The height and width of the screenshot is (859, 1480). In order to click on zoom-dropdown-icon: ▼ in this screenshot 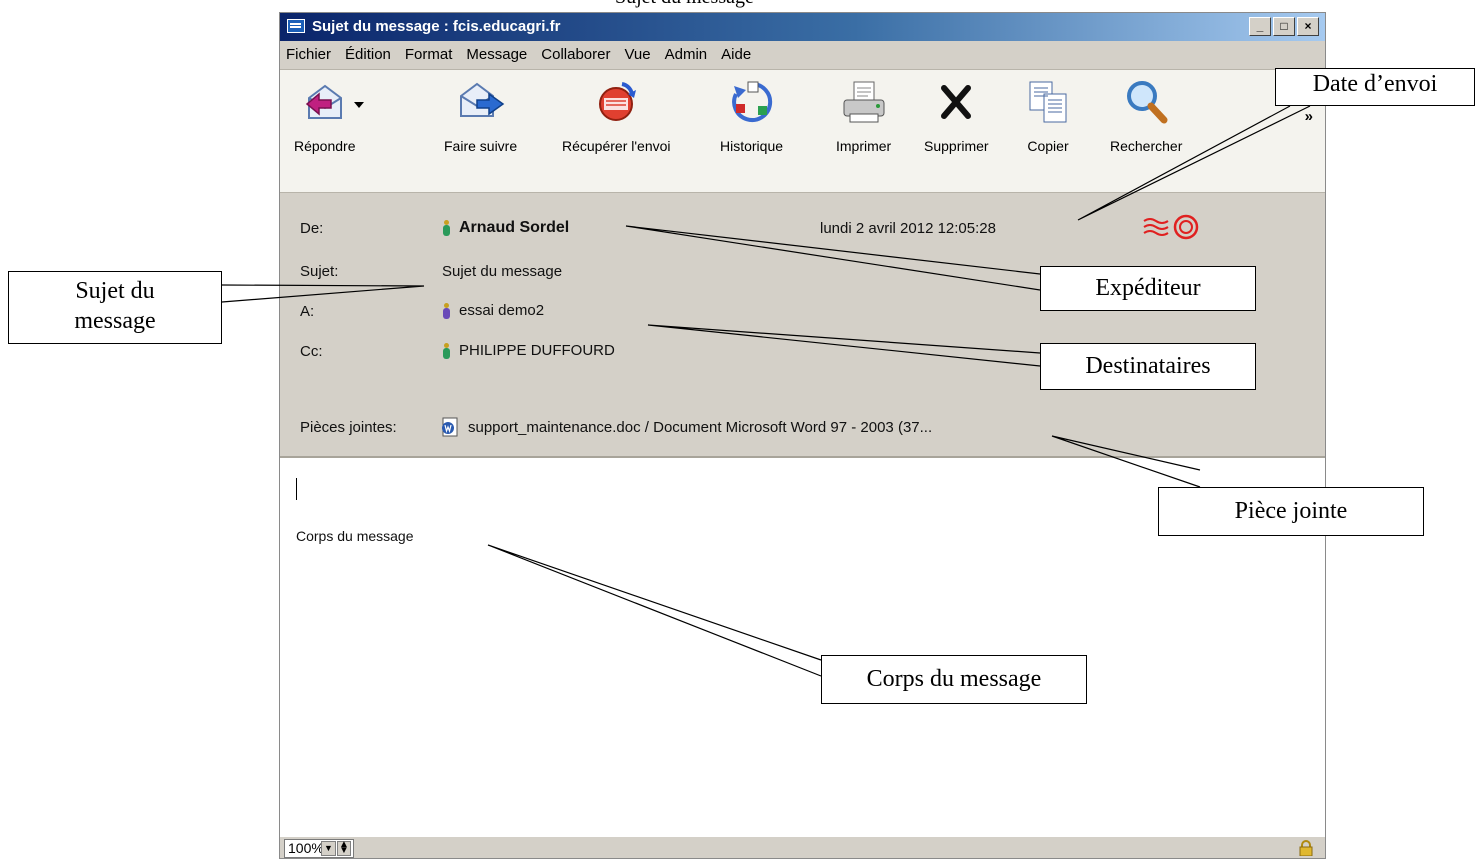, I will do `click(328, 848)`.